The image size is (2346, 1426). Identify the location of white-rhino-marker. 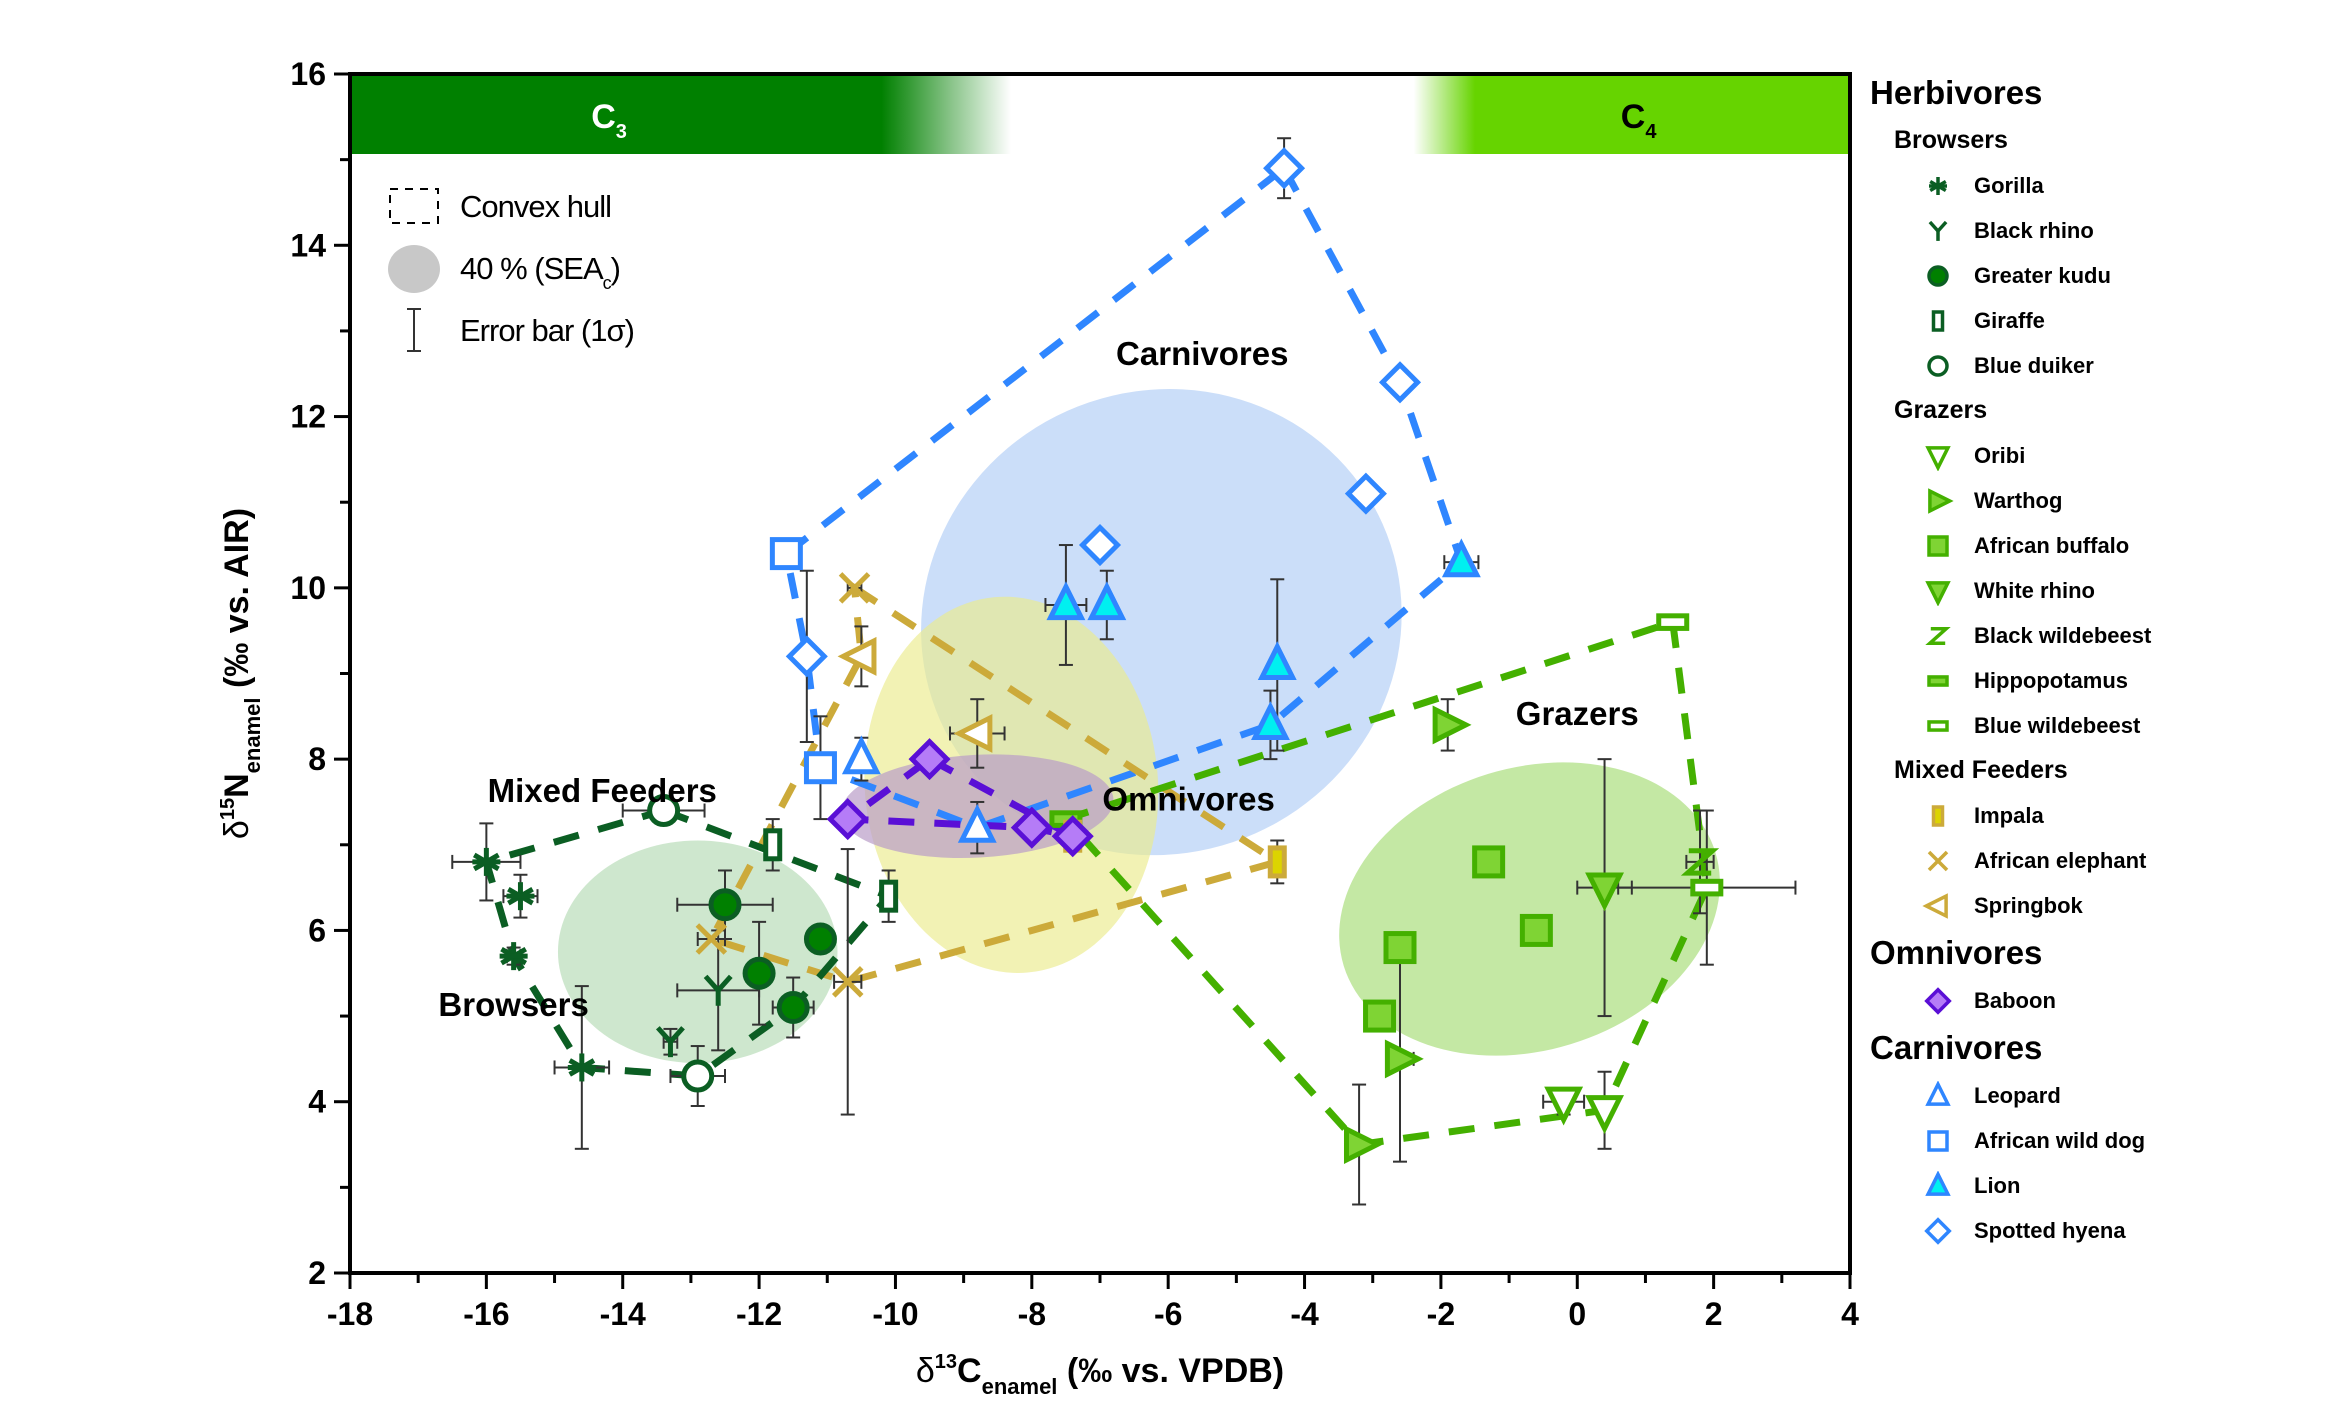
(1938, 593).